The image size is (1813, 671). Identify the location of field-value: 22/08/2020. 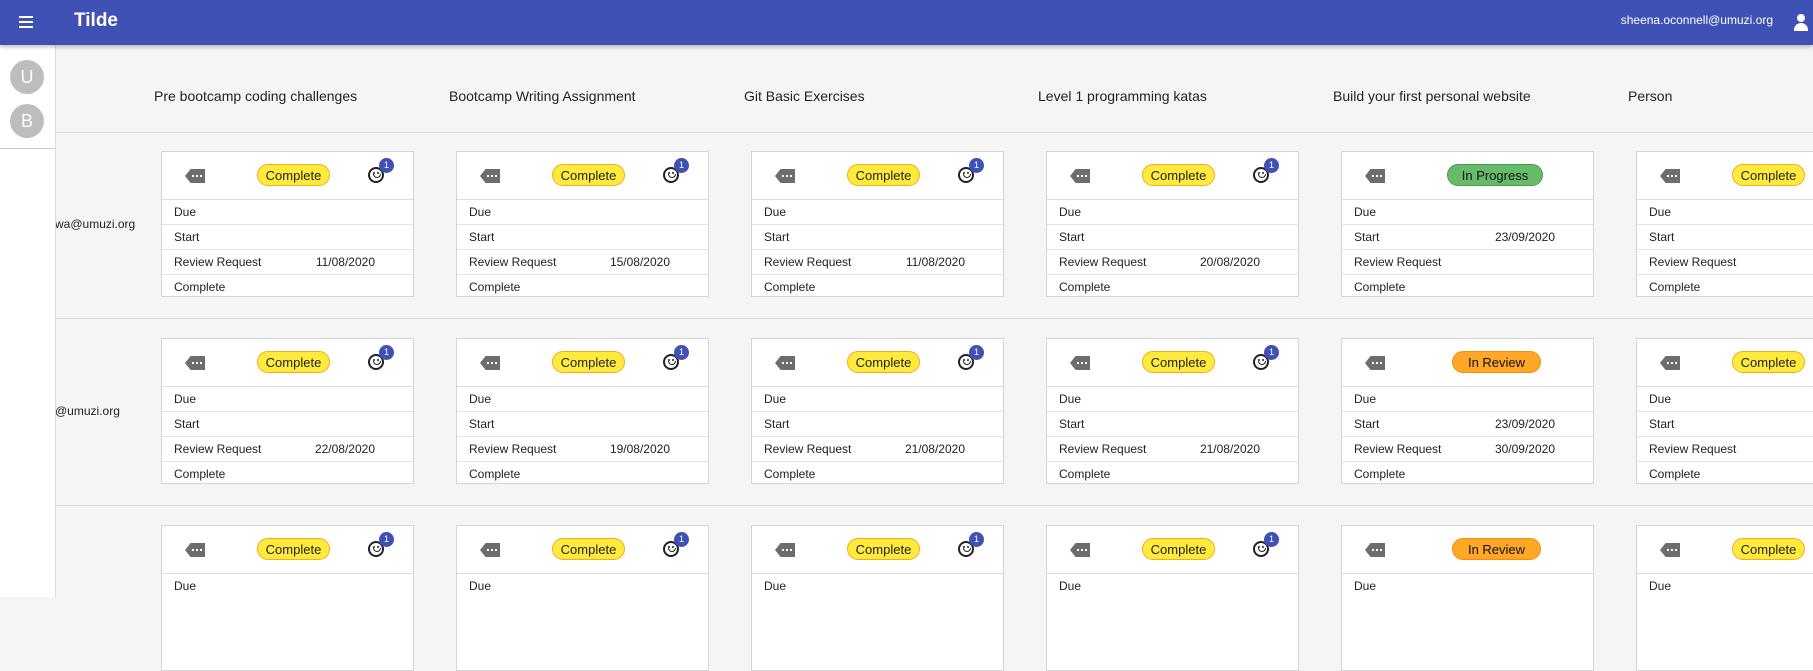
(344, 449).